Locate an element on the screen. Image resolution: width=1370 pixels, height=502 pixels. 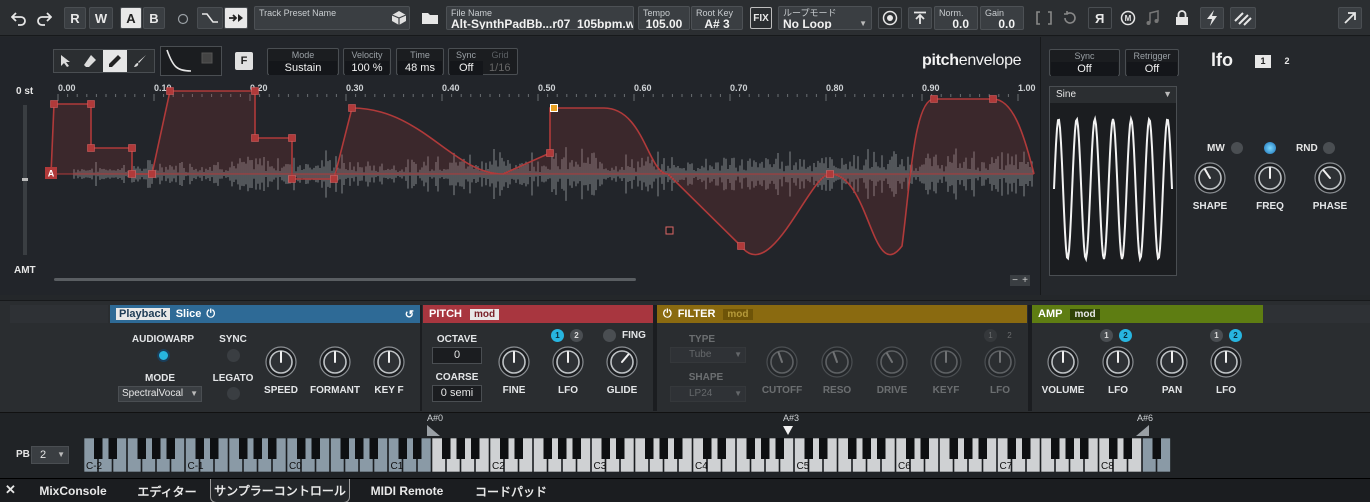
reset-icon: ↺ is located at coordinates (409, 314).